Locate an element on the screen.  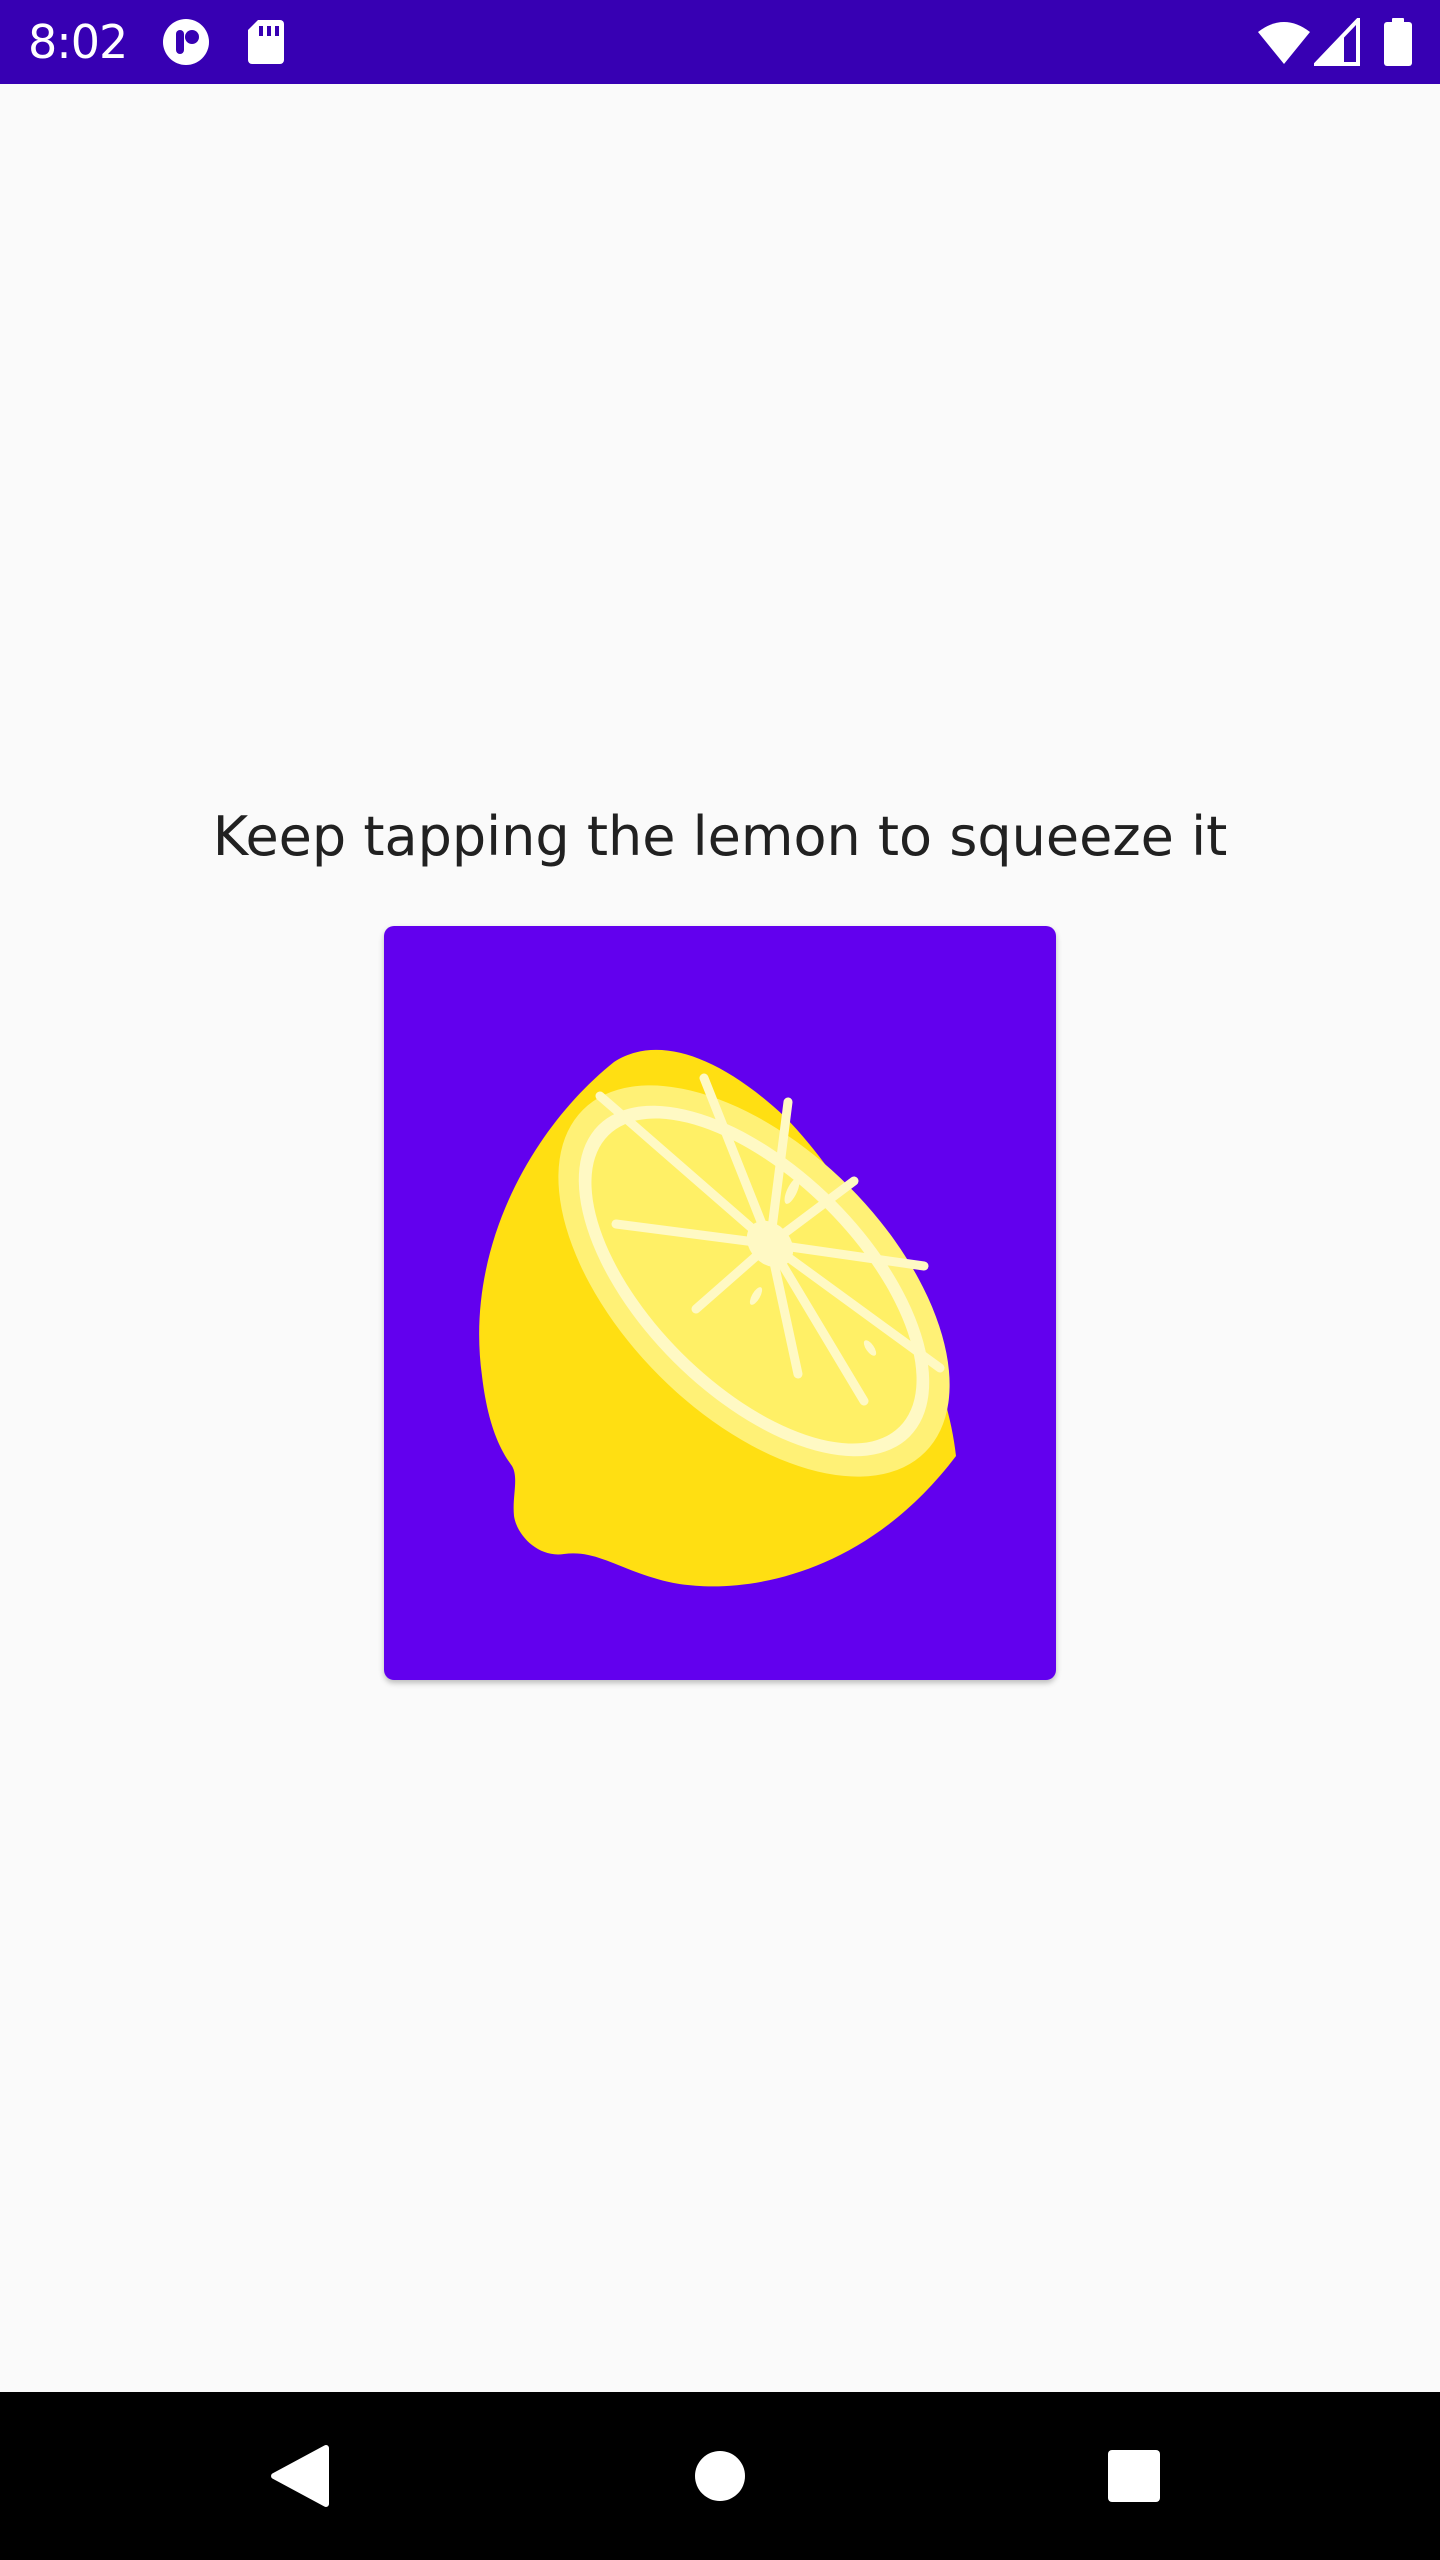
battery-icon is located at coordinates (1398, 42).